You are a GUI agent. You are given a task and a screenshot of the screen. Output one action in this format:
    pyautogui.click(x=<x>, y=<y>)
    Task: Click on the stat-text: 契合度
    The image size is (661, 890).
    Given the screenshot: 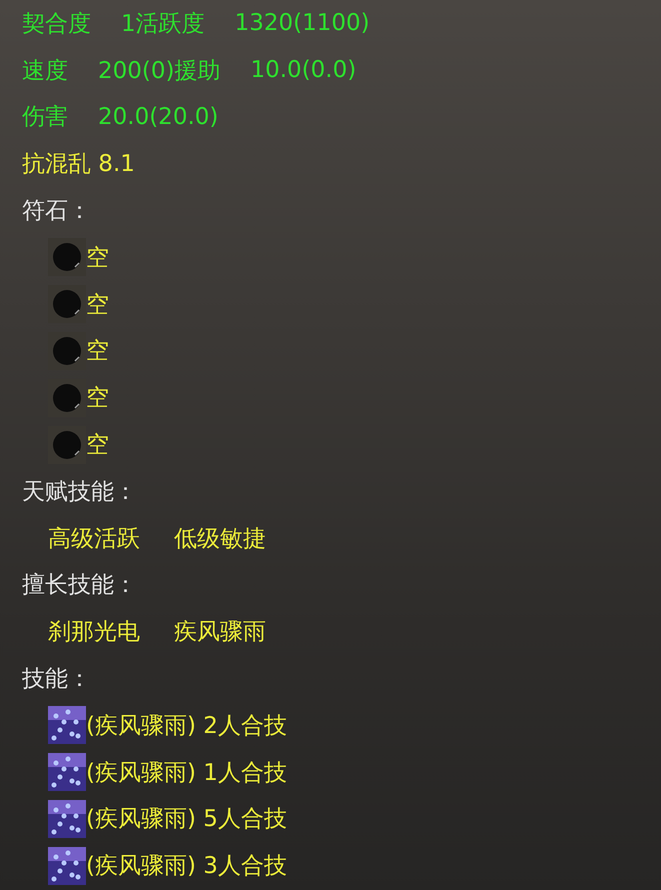 What is the action you would take?
    pyautogui.click(x=56, y=24)
    